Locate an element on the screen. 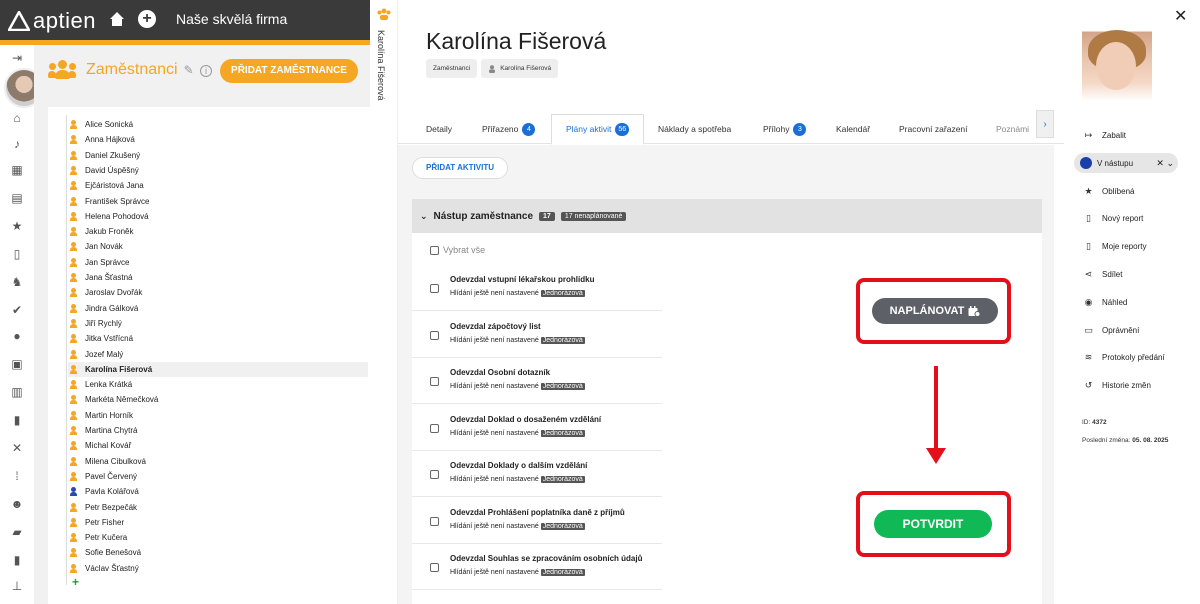 The height and width of the screenshot is (604, 1200). add-icon: + is located at coordinates (147, 19).